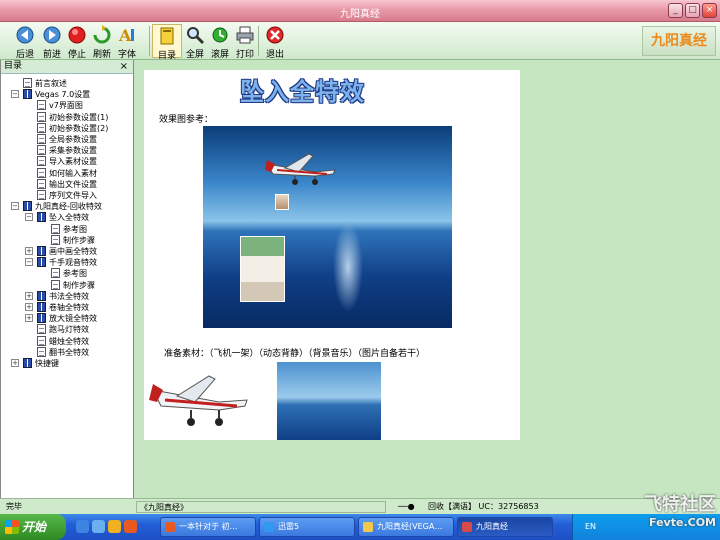  I want to click on close-button: ×, so click(709, 10).